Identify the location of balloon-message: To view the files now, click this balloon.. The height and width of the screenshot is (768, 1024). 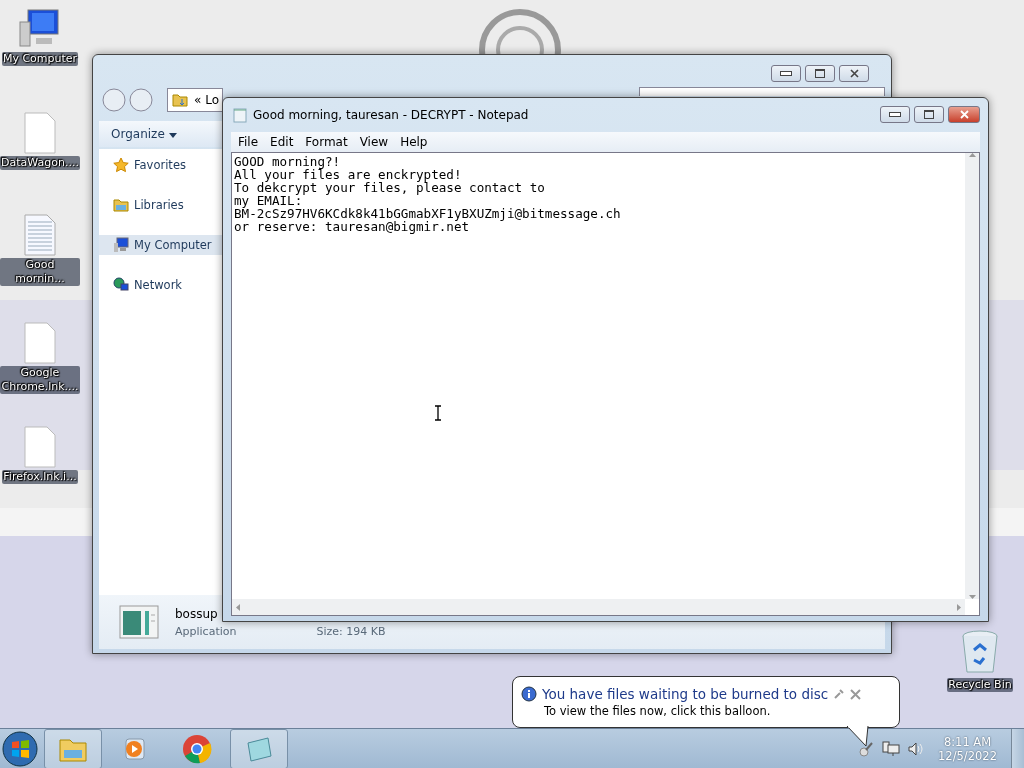
(657, 711).